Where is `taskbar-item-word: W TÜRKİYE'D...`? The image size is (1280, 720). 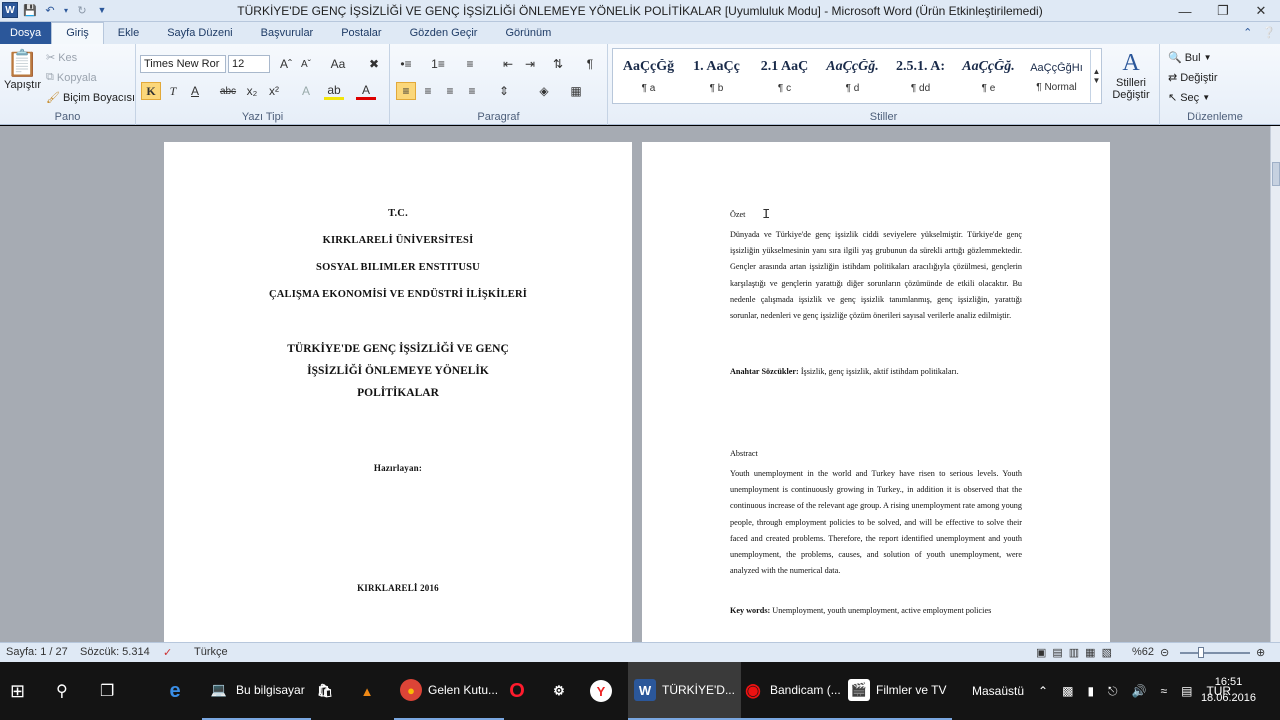 taskbar-item-word: W TÜRKİYE'D... is located at coordinates (684, 691).